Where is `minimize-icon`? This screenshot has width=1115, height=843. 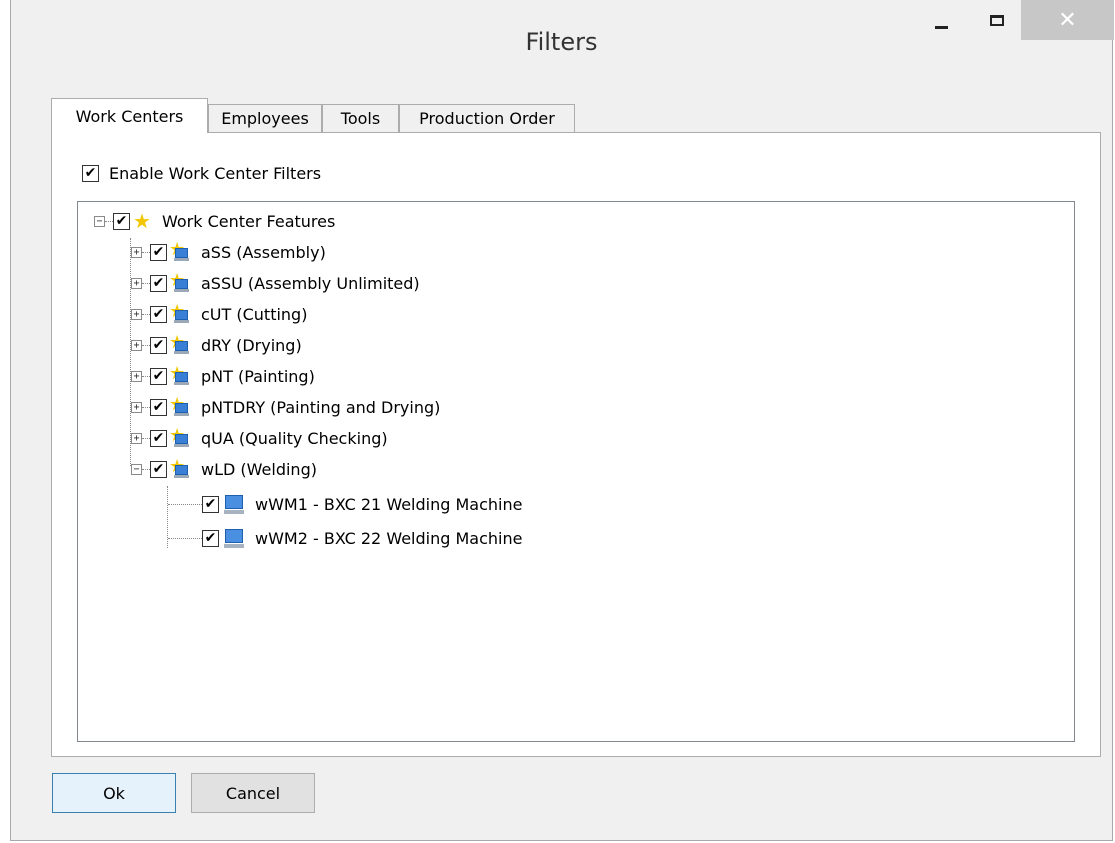
minimize-icon is located at coordinates (941, 27).